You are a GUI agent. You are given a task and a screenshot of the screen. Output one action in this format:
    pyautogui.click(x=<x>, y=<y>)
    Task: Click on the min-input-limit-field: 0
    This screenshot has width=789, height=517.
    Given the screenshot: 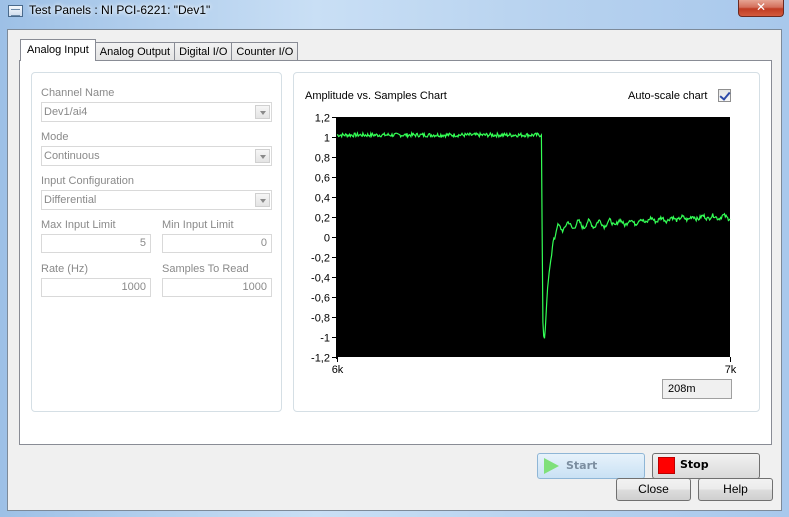 What is the action you would take?
    pyautogui.click(x=217, y=243)
    